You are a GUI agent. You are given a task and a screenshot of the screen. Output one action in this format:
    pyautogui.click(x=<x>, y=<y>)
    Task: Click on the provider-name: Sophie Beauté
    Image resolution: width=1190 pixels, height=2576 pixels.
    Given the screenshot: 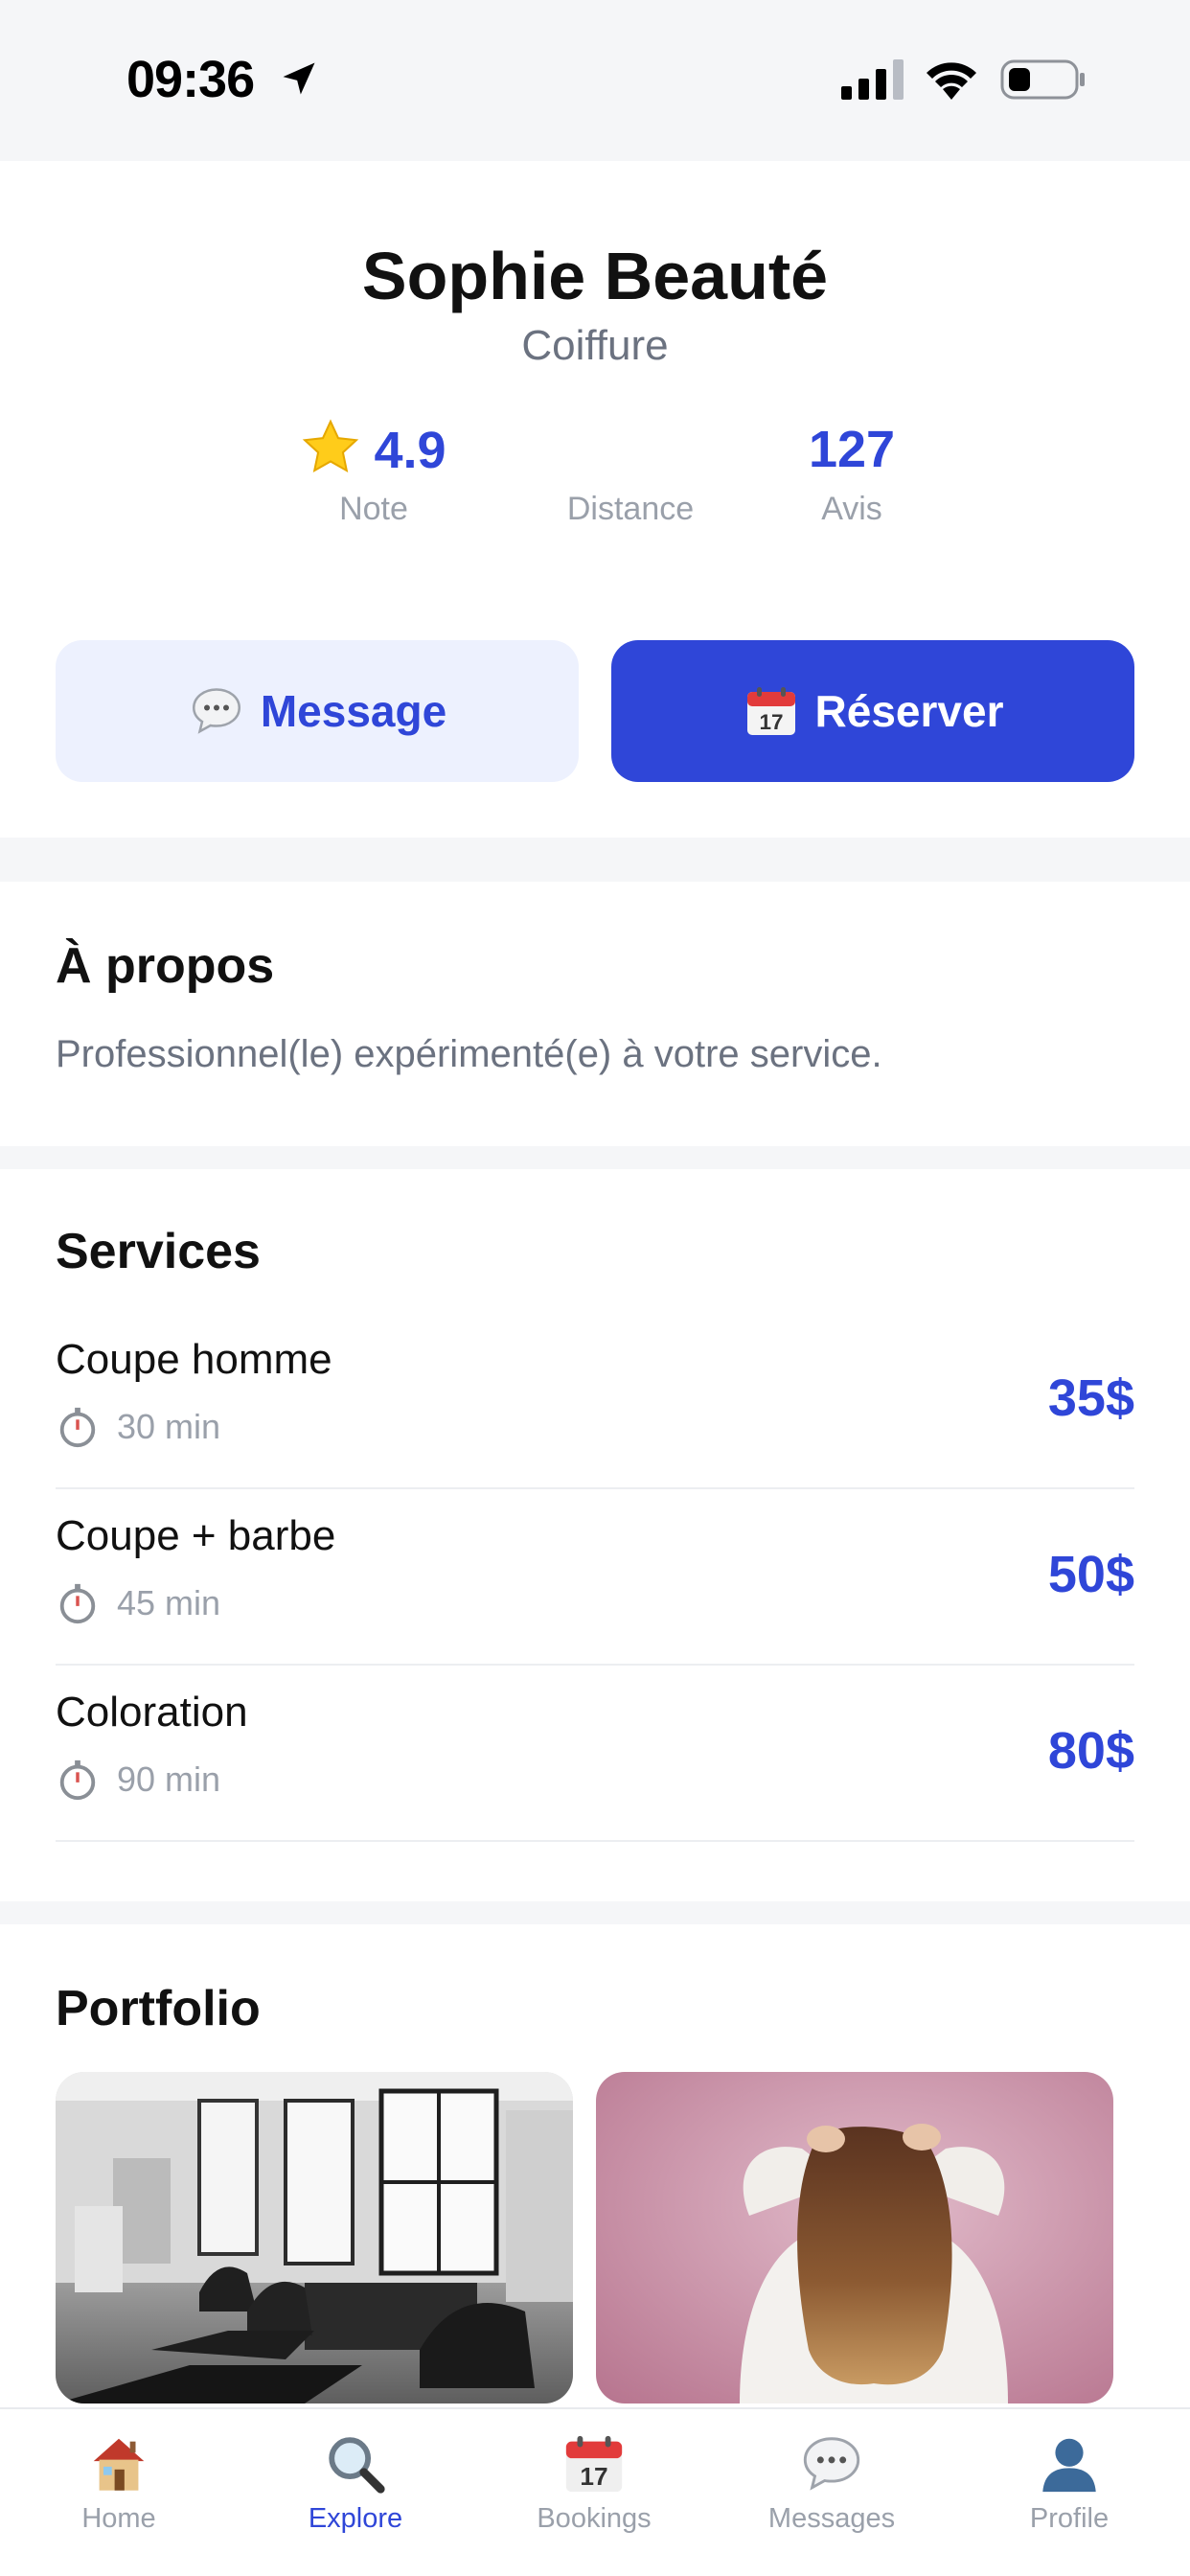 What is the action you would take?
    pyautogui.click(x=595, y=276)
    